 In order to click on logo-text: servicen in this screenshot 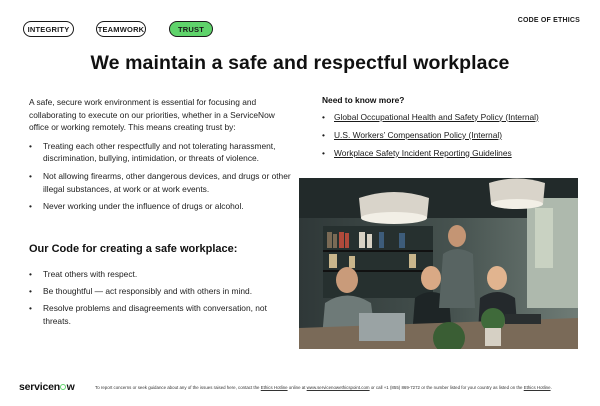, I will do `click(40, 387)`.